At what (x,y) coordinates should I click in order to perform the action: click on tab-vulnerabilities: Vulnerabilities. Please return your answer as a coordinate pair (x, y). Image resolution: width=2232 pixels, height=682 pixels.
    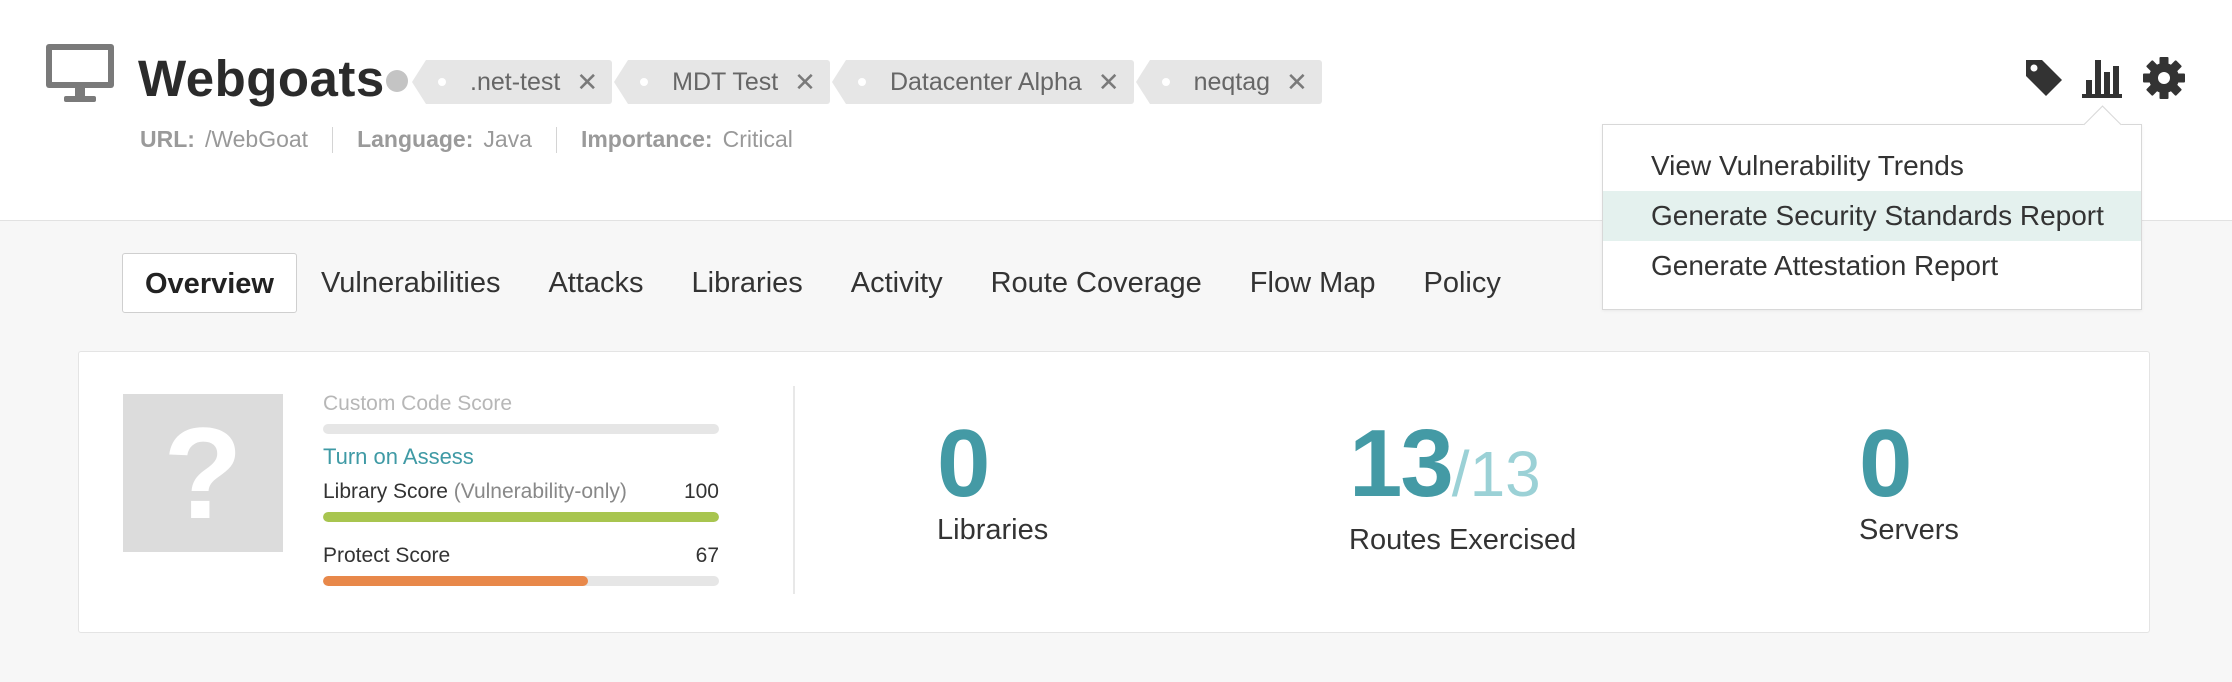
    Looking at the image, I should click on (410, 283).